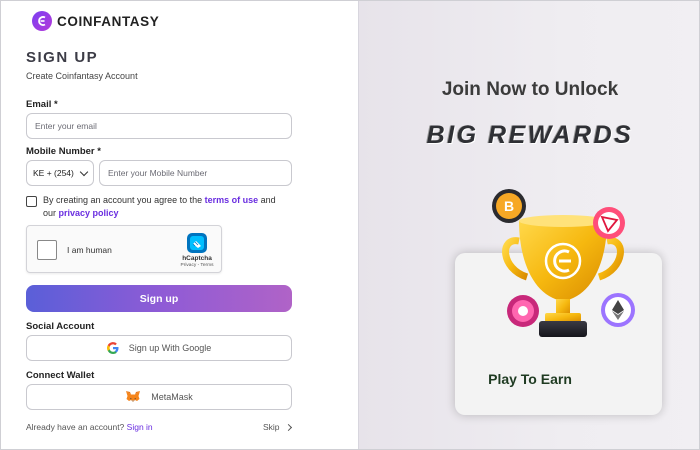 Image resolution: width=700 pixels, height=450 pixels. Describe the element at coordinates (50, 212) in the screenshot. I see `agree-our: our` at that location.